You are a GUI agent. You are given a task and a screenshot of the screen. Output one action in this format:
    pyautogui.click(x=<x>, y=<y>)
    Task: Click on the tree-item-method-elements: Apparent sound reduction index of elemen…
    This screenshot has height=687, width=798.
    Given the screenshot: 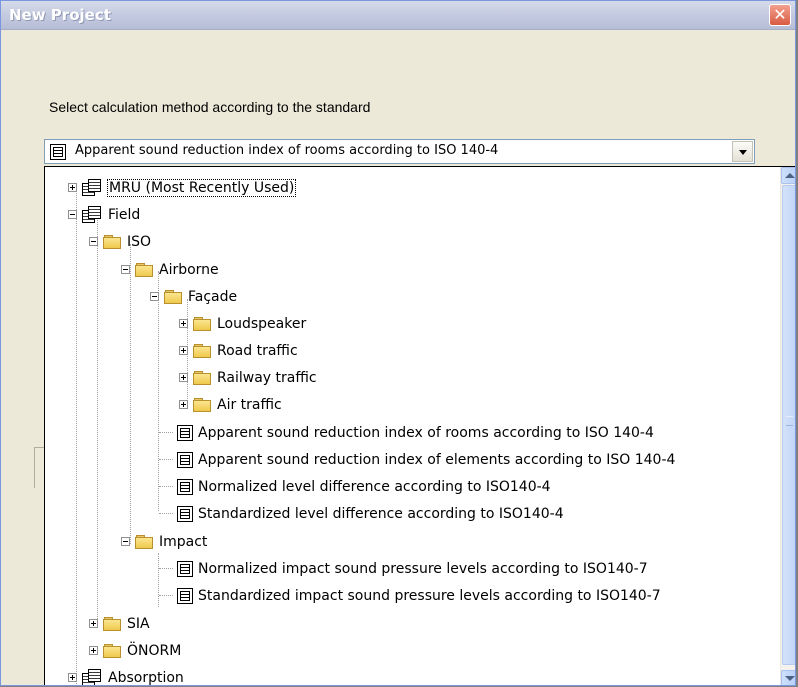 What is the action you would take?
    pyautogui.click(x=417, y=459)
    